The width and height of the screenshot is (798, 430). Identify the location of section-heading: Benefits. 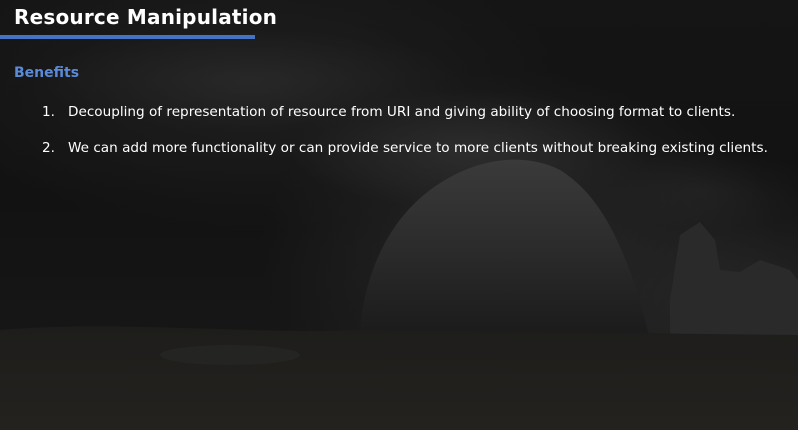
(47, 73).